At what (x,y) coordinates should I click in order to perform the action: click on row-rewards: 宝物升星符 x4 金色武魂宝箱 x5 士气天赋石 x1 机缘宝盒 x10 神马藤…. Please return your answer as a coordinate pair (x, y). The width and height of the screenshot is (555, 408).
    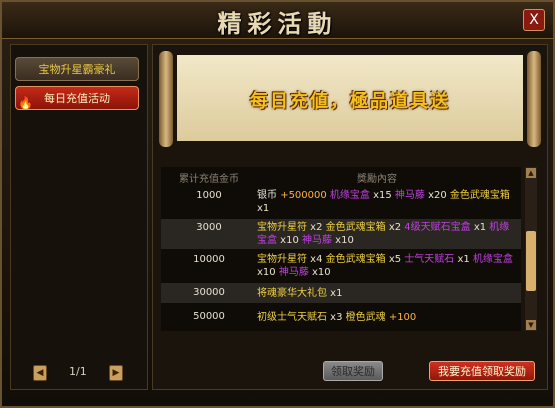
    Looking at the image, I should click on (388, 266).